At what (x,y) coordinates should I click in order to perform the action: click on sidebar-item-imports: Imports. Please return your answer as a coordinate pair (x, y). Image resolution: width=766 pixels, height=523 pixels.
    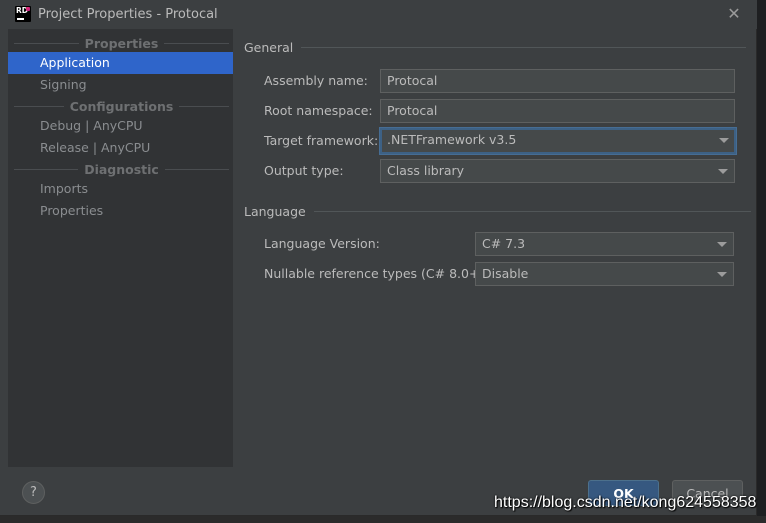
    Looking at the image, I should click on (120, 189).